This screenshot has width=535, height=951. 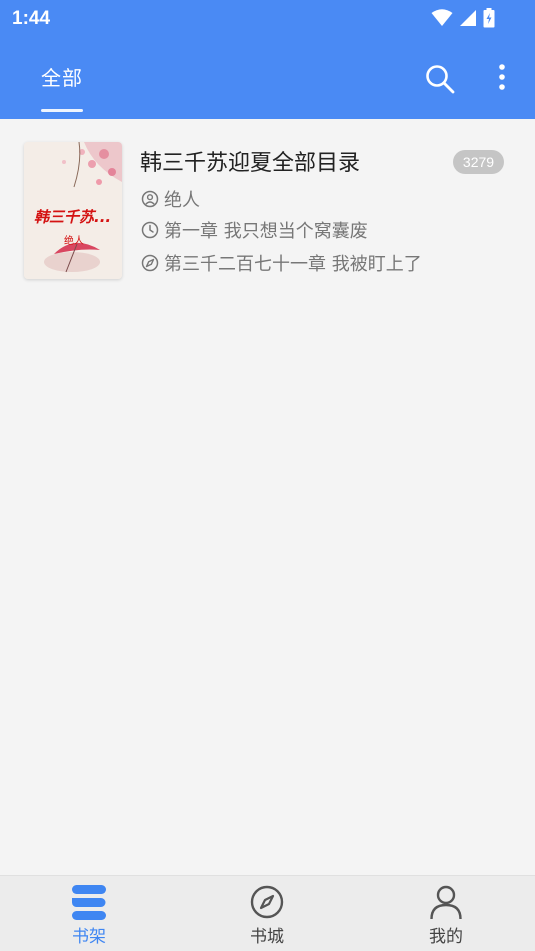 What do you see at coordinates (267, 19) in the screenshot?
I see `status-bar: 1:44` at bounding box center [267, 19].